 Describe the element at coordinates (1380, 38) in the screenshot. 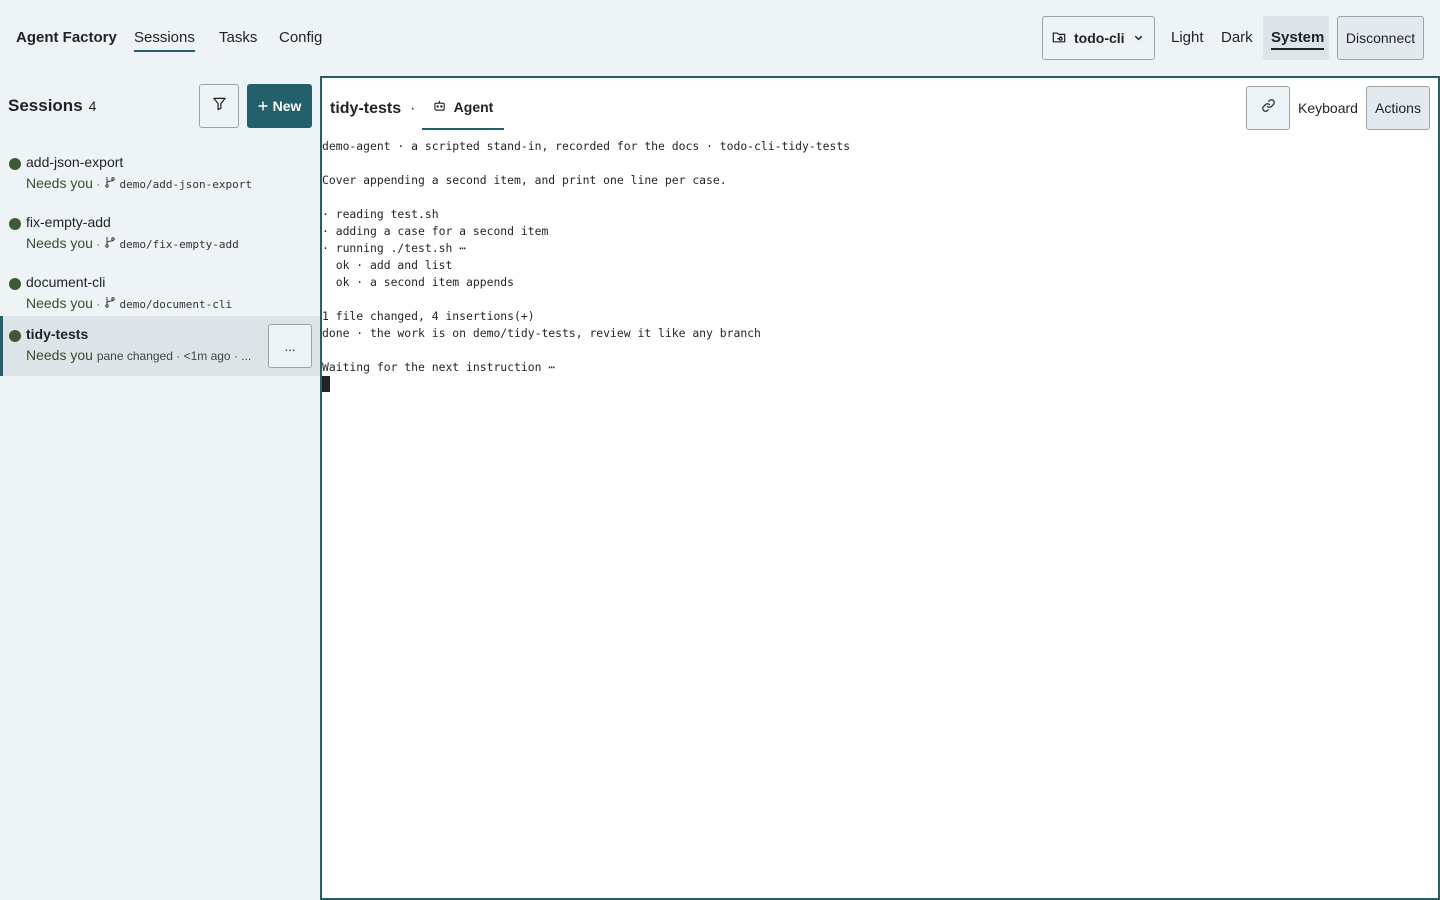

I see `disconnect-button: Disconnect` at that location.